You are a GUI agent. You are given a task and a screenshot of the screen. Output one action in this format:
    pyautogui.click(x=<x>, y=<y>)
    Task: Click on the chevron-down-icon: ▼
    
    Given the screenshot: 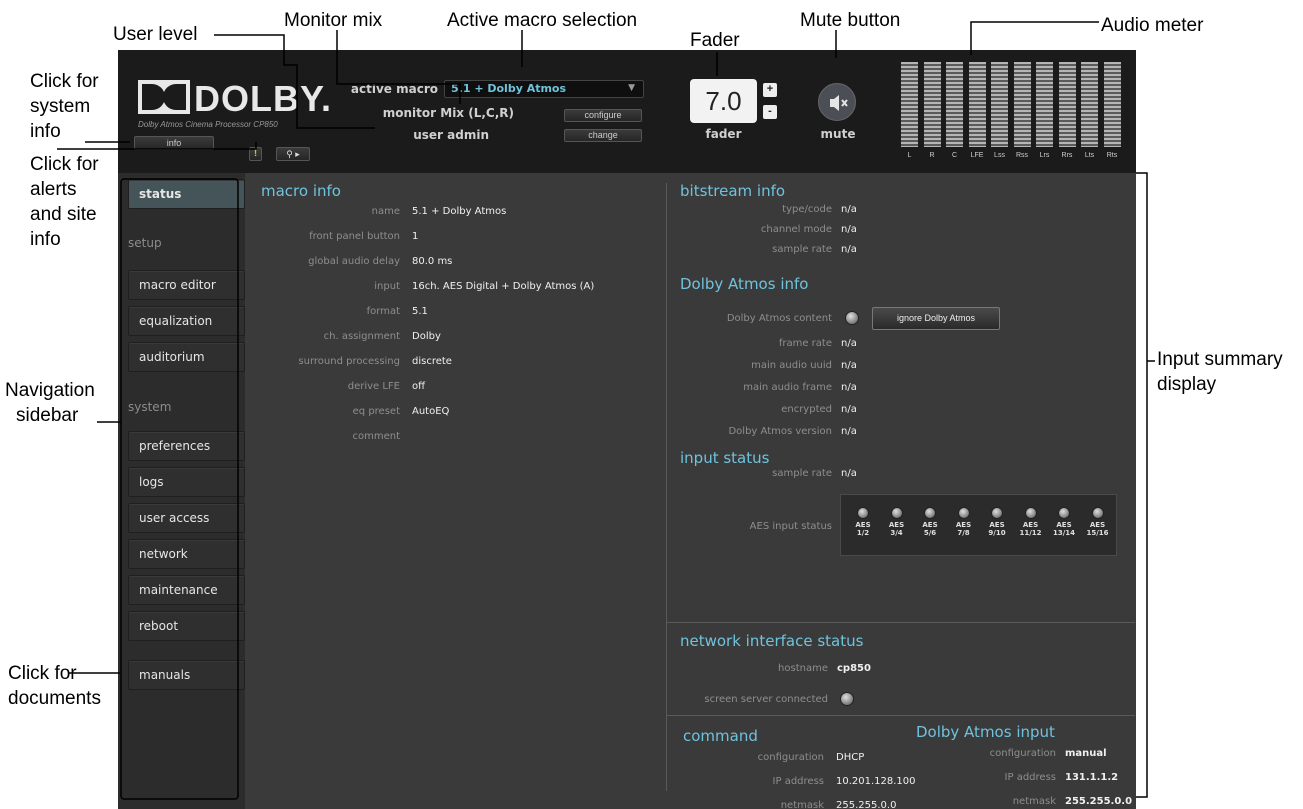 What is the action you would take?
    pyautogui.click(x=631, y=88)
    